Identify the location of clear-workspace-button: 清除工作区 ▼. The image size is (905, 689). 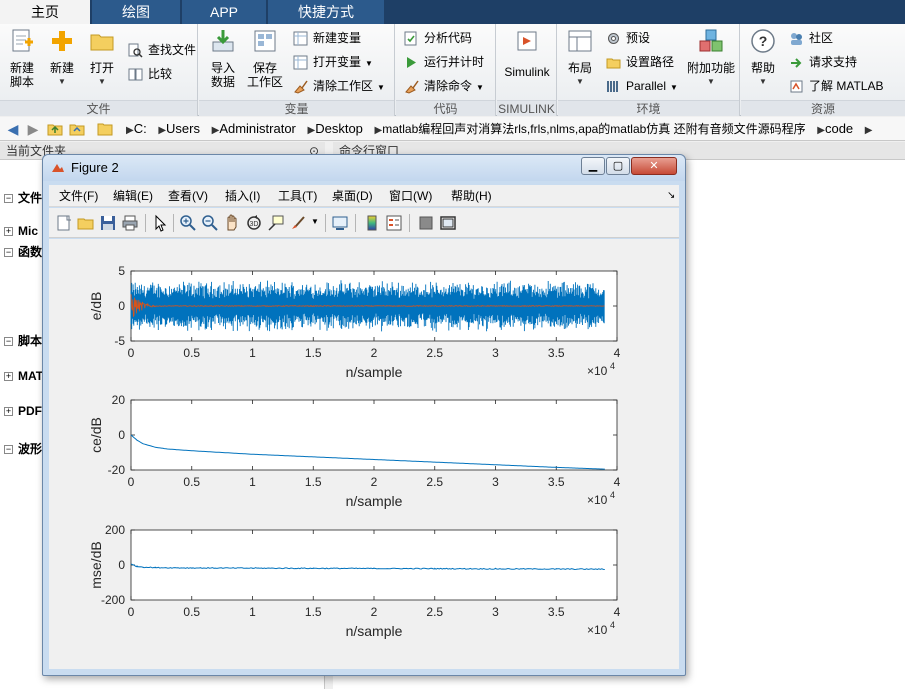
(339, 86).